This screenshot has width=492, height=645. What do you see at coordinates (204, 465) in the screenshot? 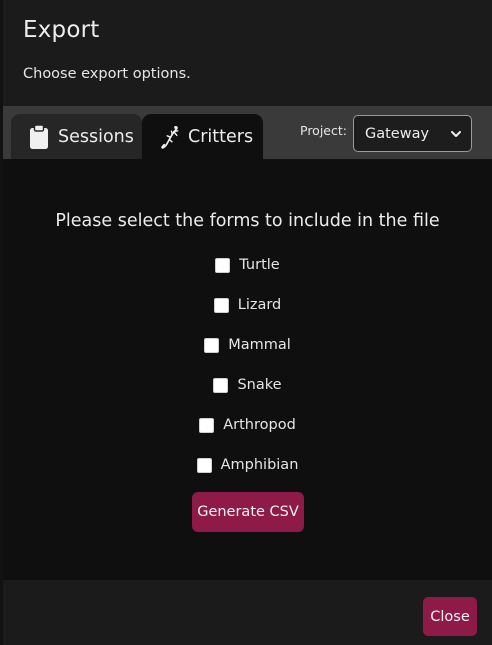
I see `checkbox-amphibian` at bounding box center [204, 465].